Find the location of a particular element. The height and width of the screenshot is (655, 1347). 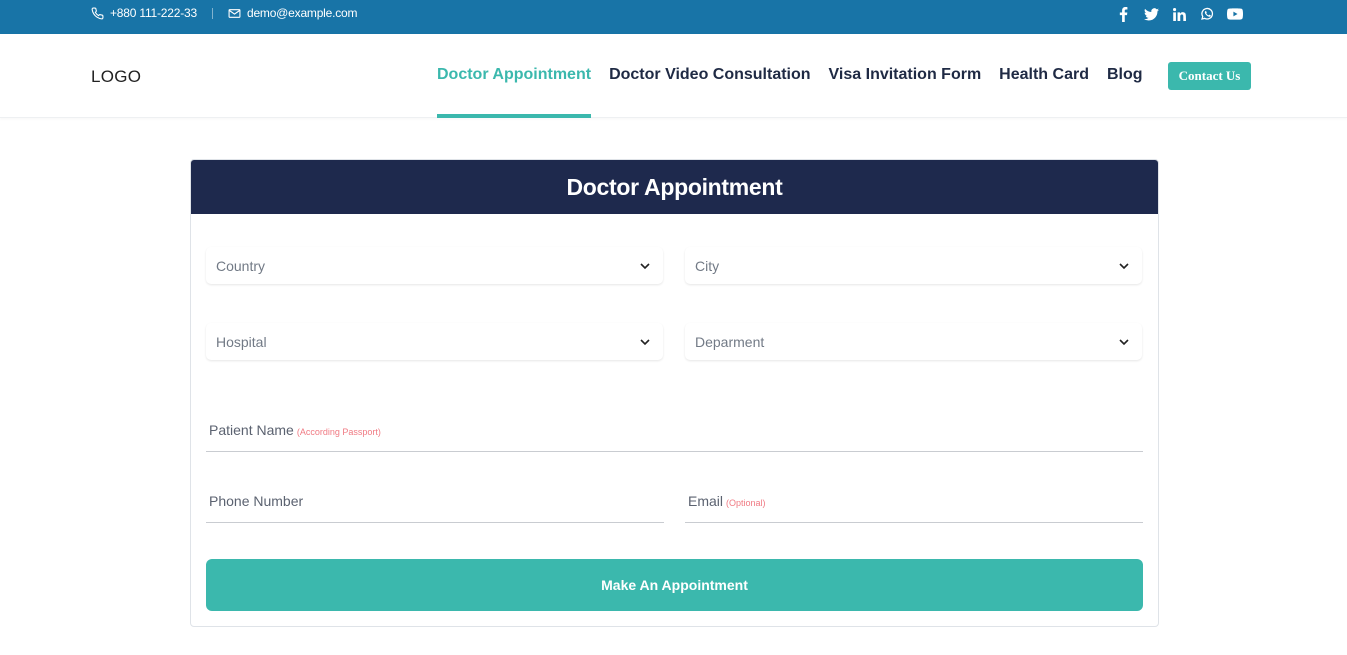

department-select-label: Deparment is located at coordinates (730, 341).